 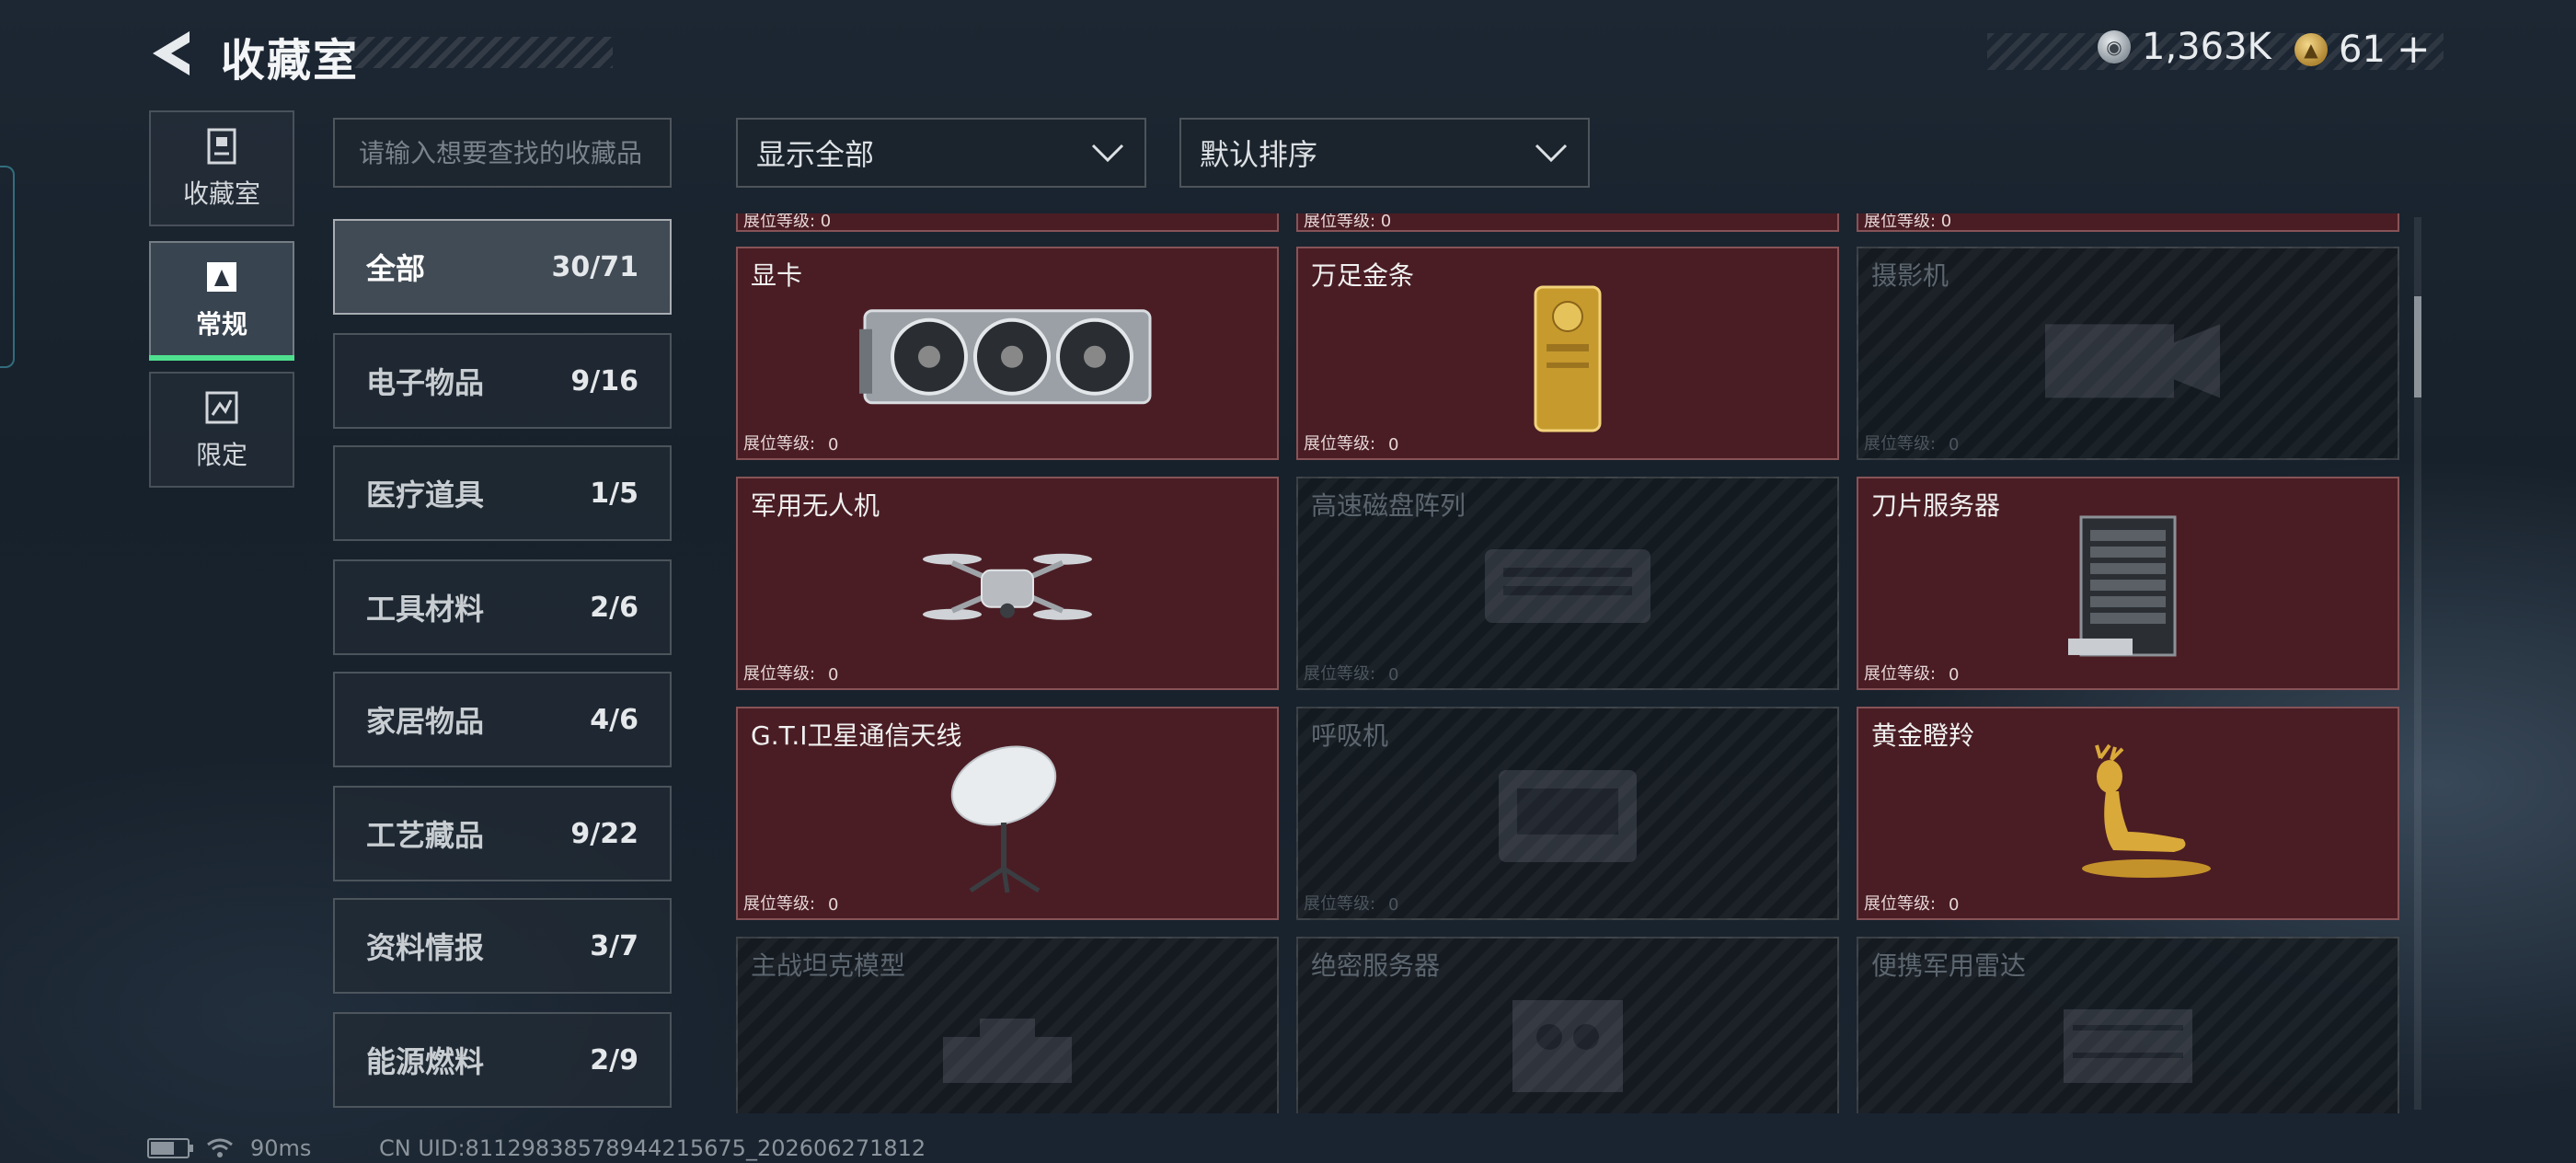 I want to click on category-all: 全部 30/71, so click(x=502, y=267).